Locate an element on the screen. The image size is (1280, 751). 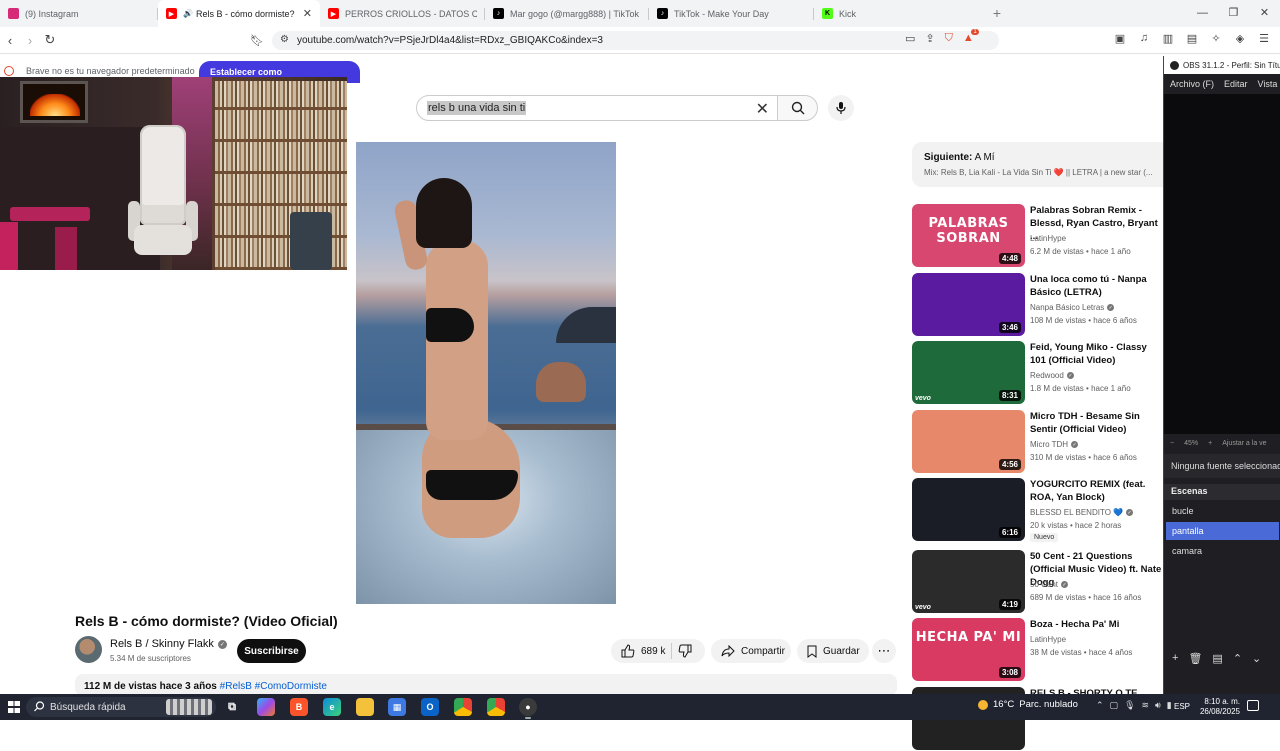
brave-shields-icon: ⛉ is located at coordinates (949, 38).